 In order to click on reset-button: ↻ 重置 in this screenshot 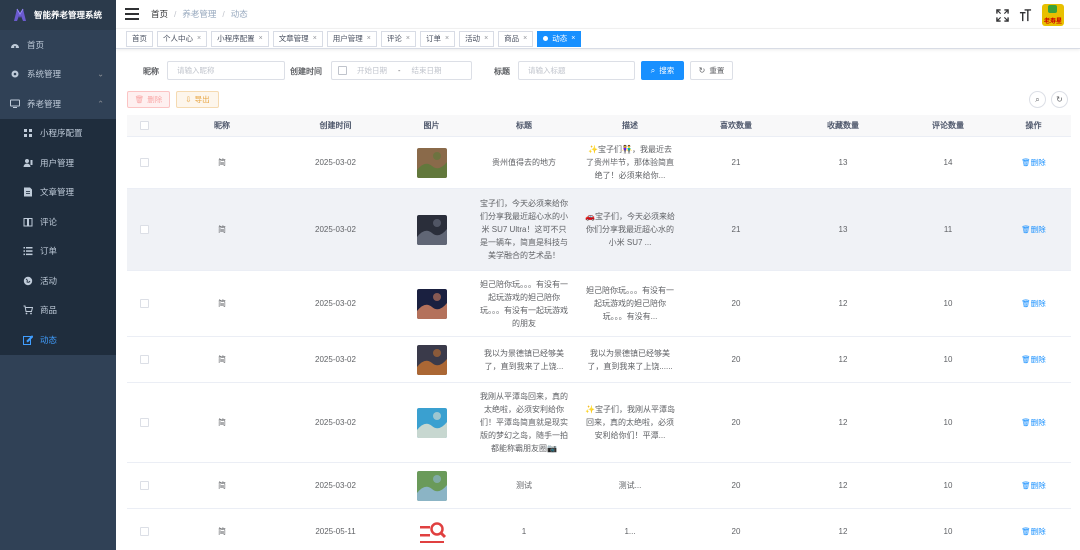, I will do `click(711, 70)`.